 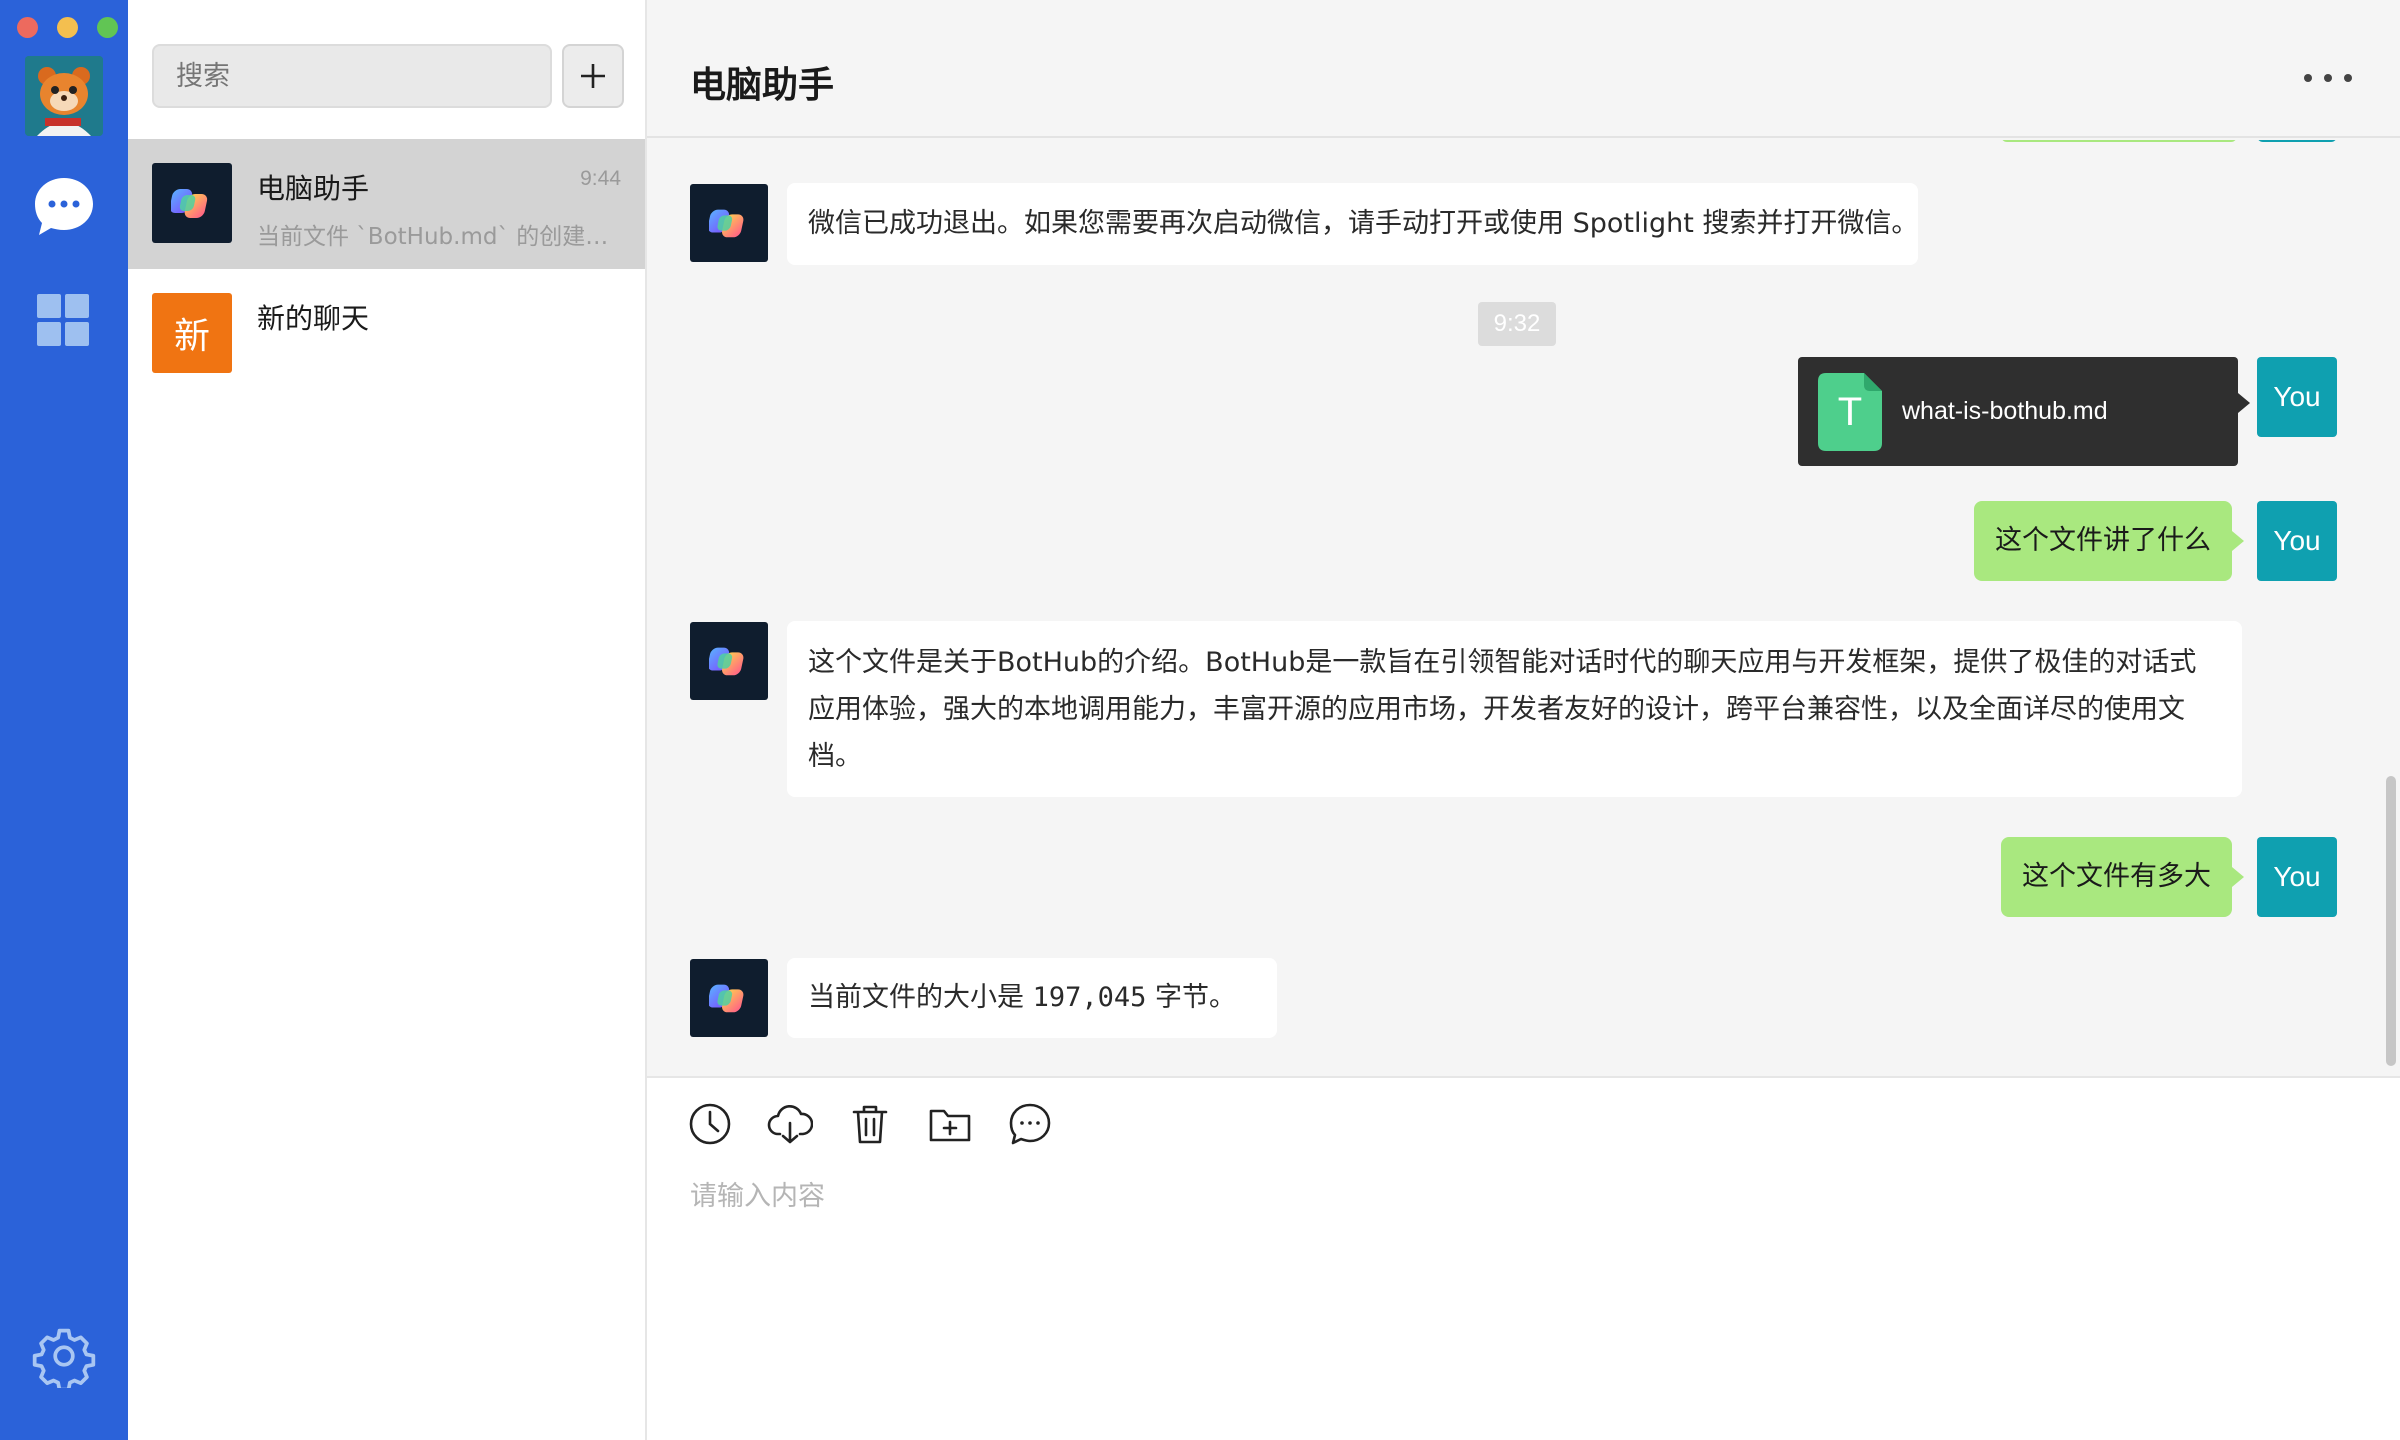 What do you see at coordinates (27, 27) in the screenshot?
I see `close-window-button` at bounding box center [27, 27].